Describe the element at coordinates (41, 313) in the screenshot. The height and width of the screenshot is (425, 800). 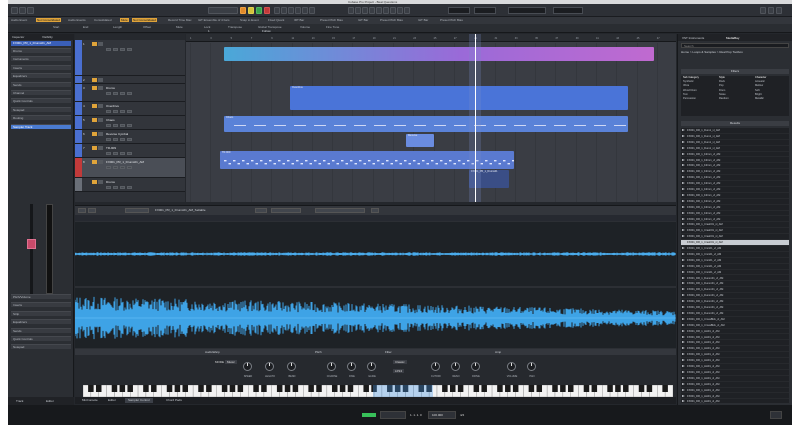
I see `inspector-section: Strip` at that location.